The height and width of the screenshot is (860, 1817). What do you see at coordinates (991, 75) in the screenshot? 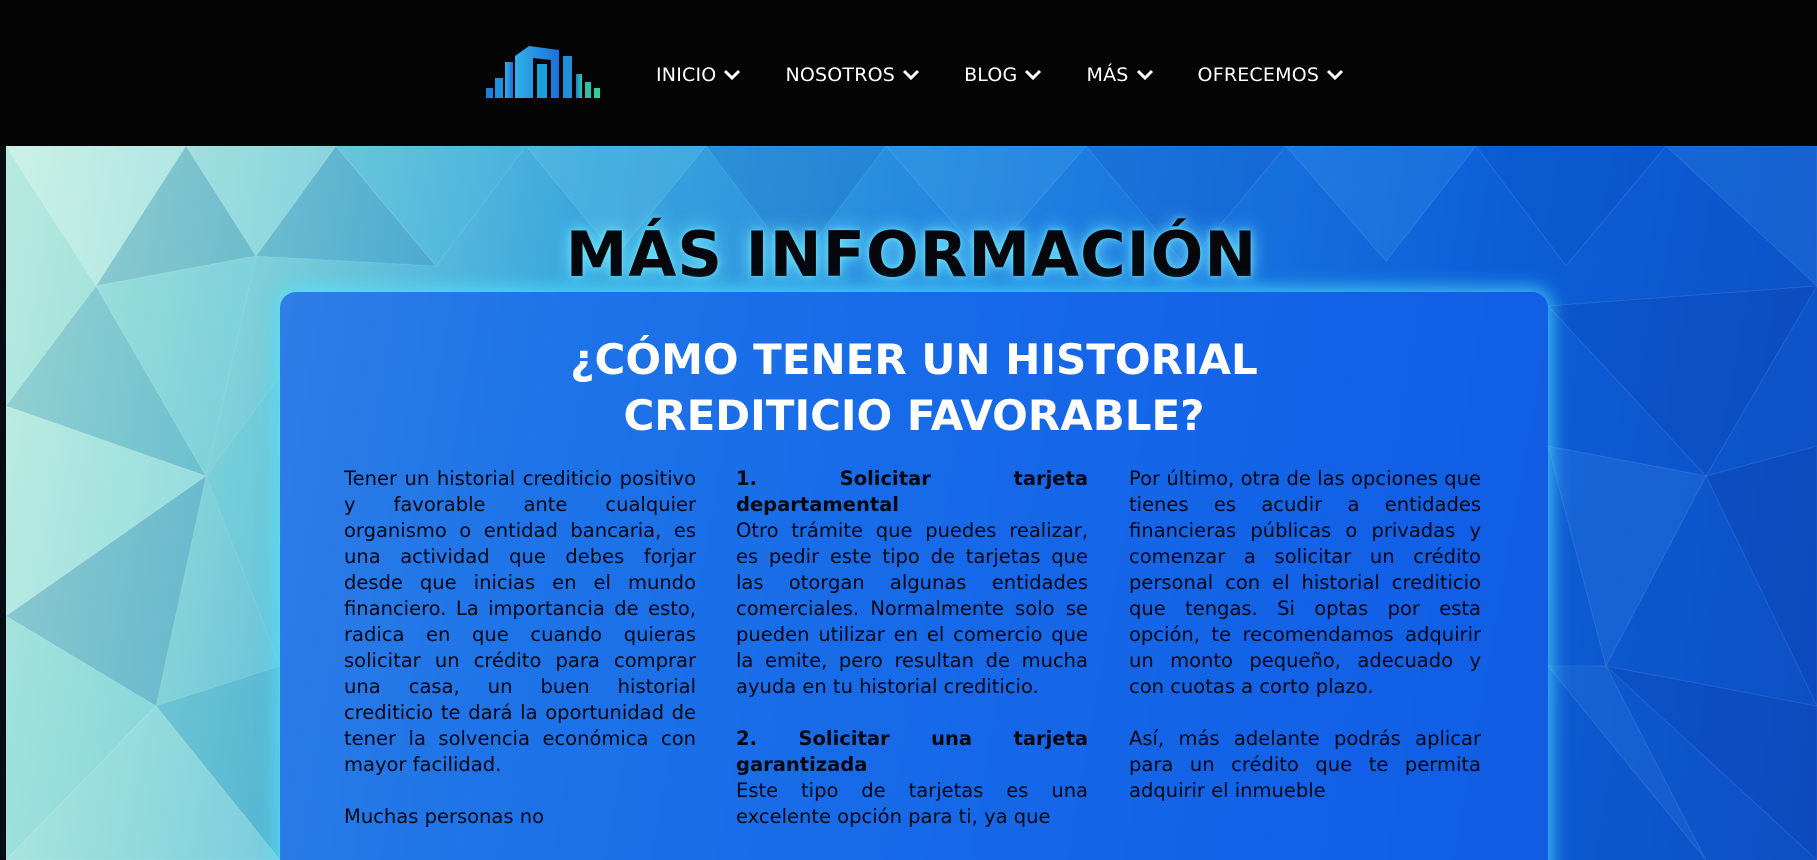
I see `menu-item-label: BLOG` at bounding box center [991, 75].